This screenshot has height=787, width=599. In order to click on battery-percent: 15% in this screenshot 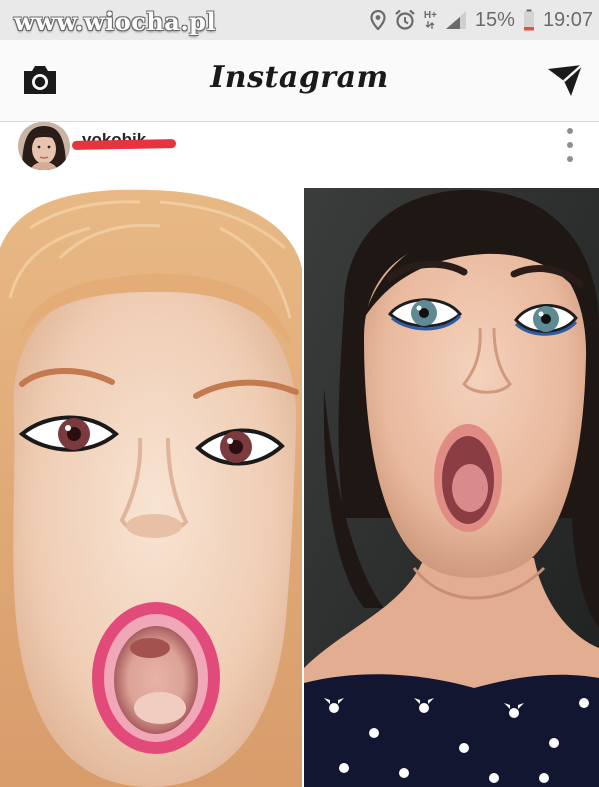, I will do `click(494, 19)`.